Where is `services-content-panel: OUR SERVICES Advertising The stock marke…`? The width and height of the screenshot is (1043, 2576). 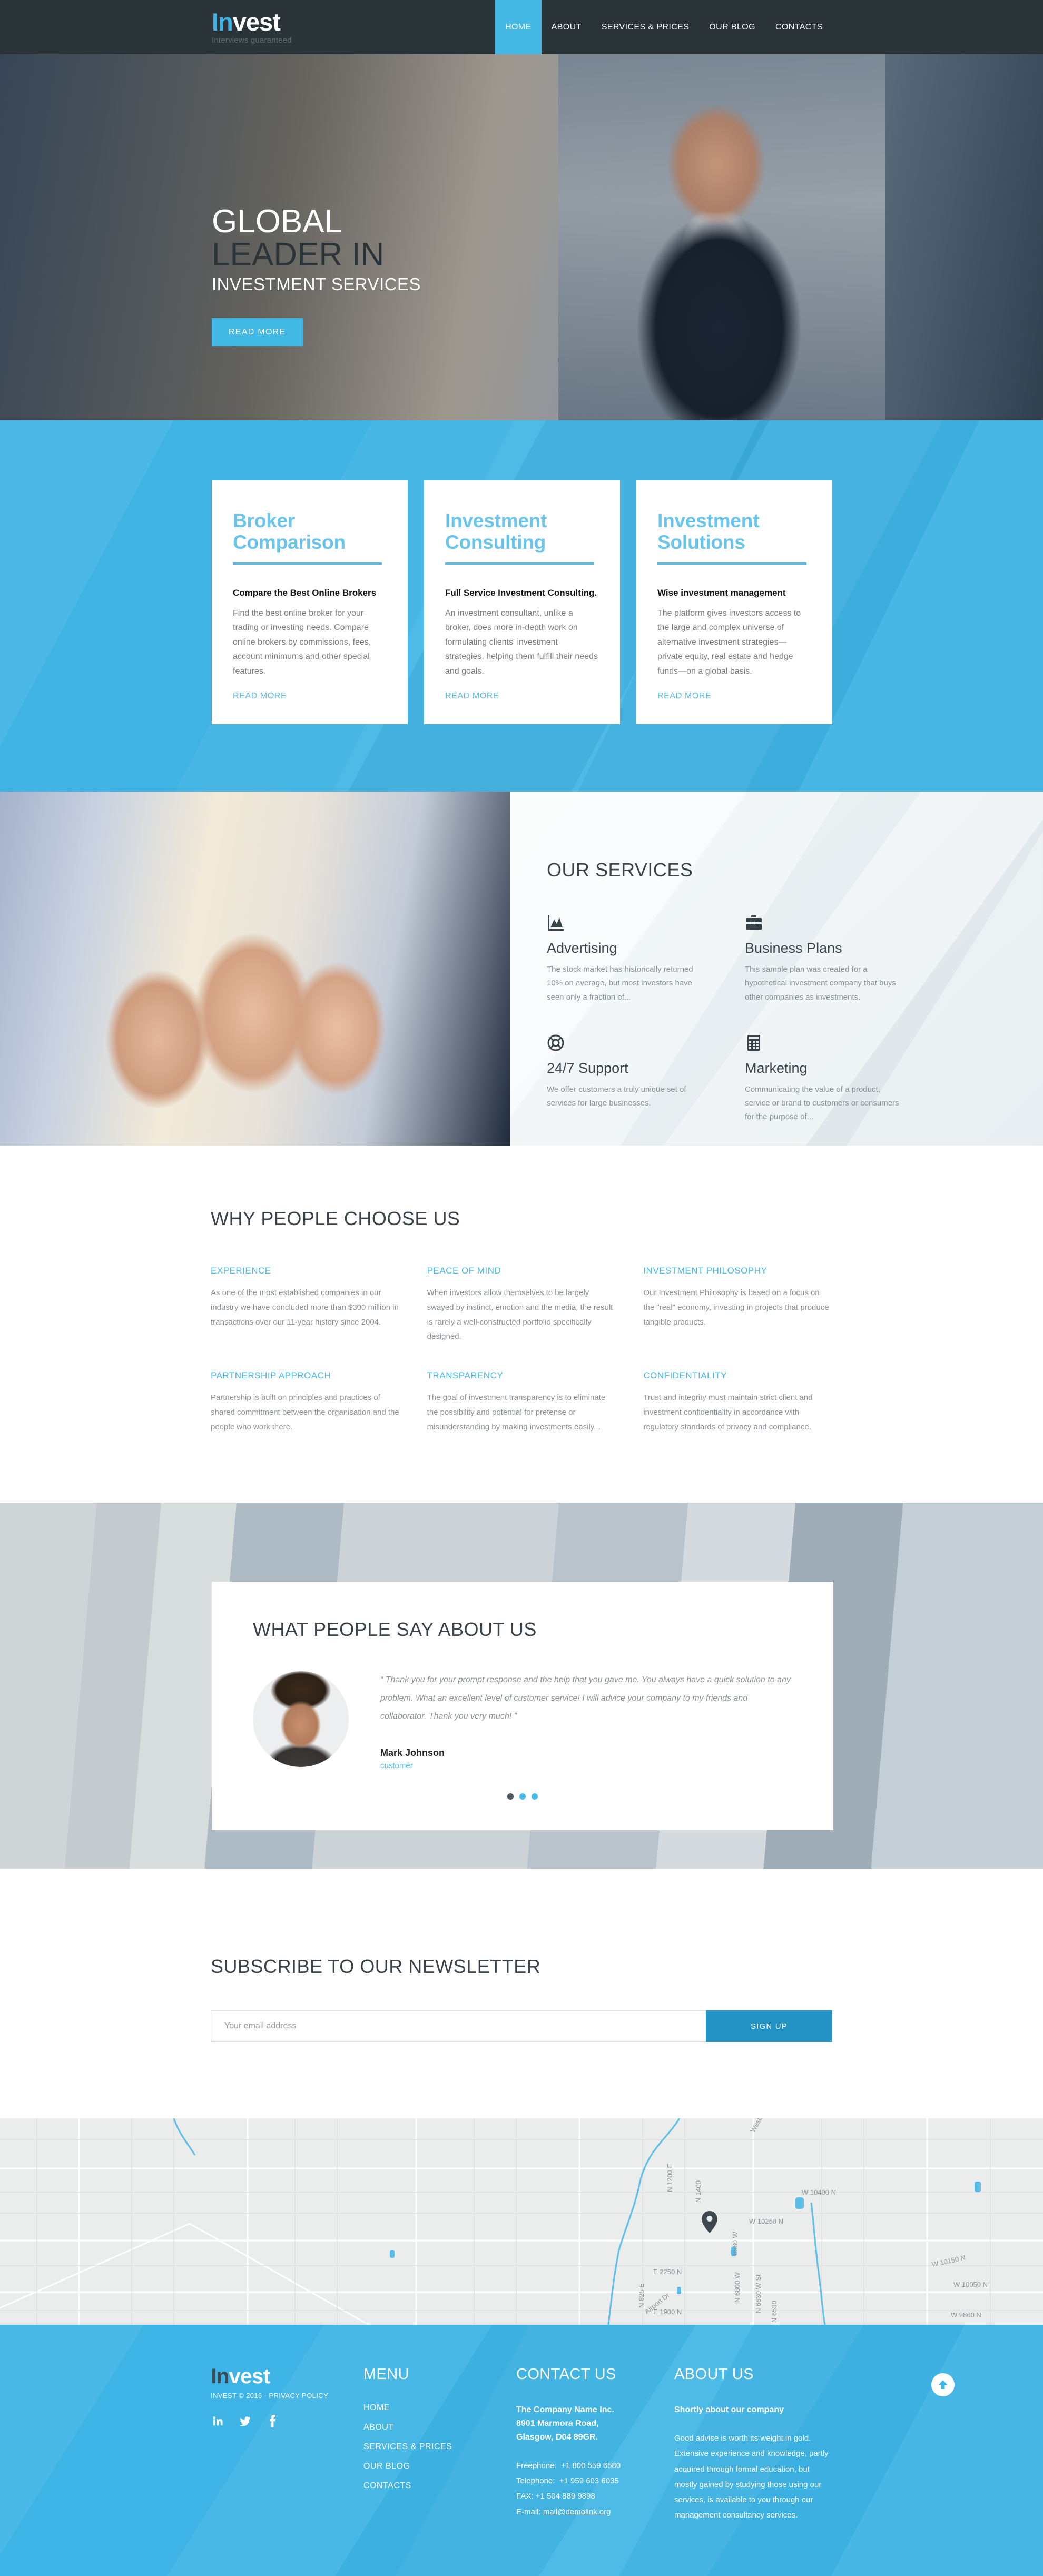 services-content-panel: OUR SERVICES Advertising The stock marke… is located at coordinates (776, 969).